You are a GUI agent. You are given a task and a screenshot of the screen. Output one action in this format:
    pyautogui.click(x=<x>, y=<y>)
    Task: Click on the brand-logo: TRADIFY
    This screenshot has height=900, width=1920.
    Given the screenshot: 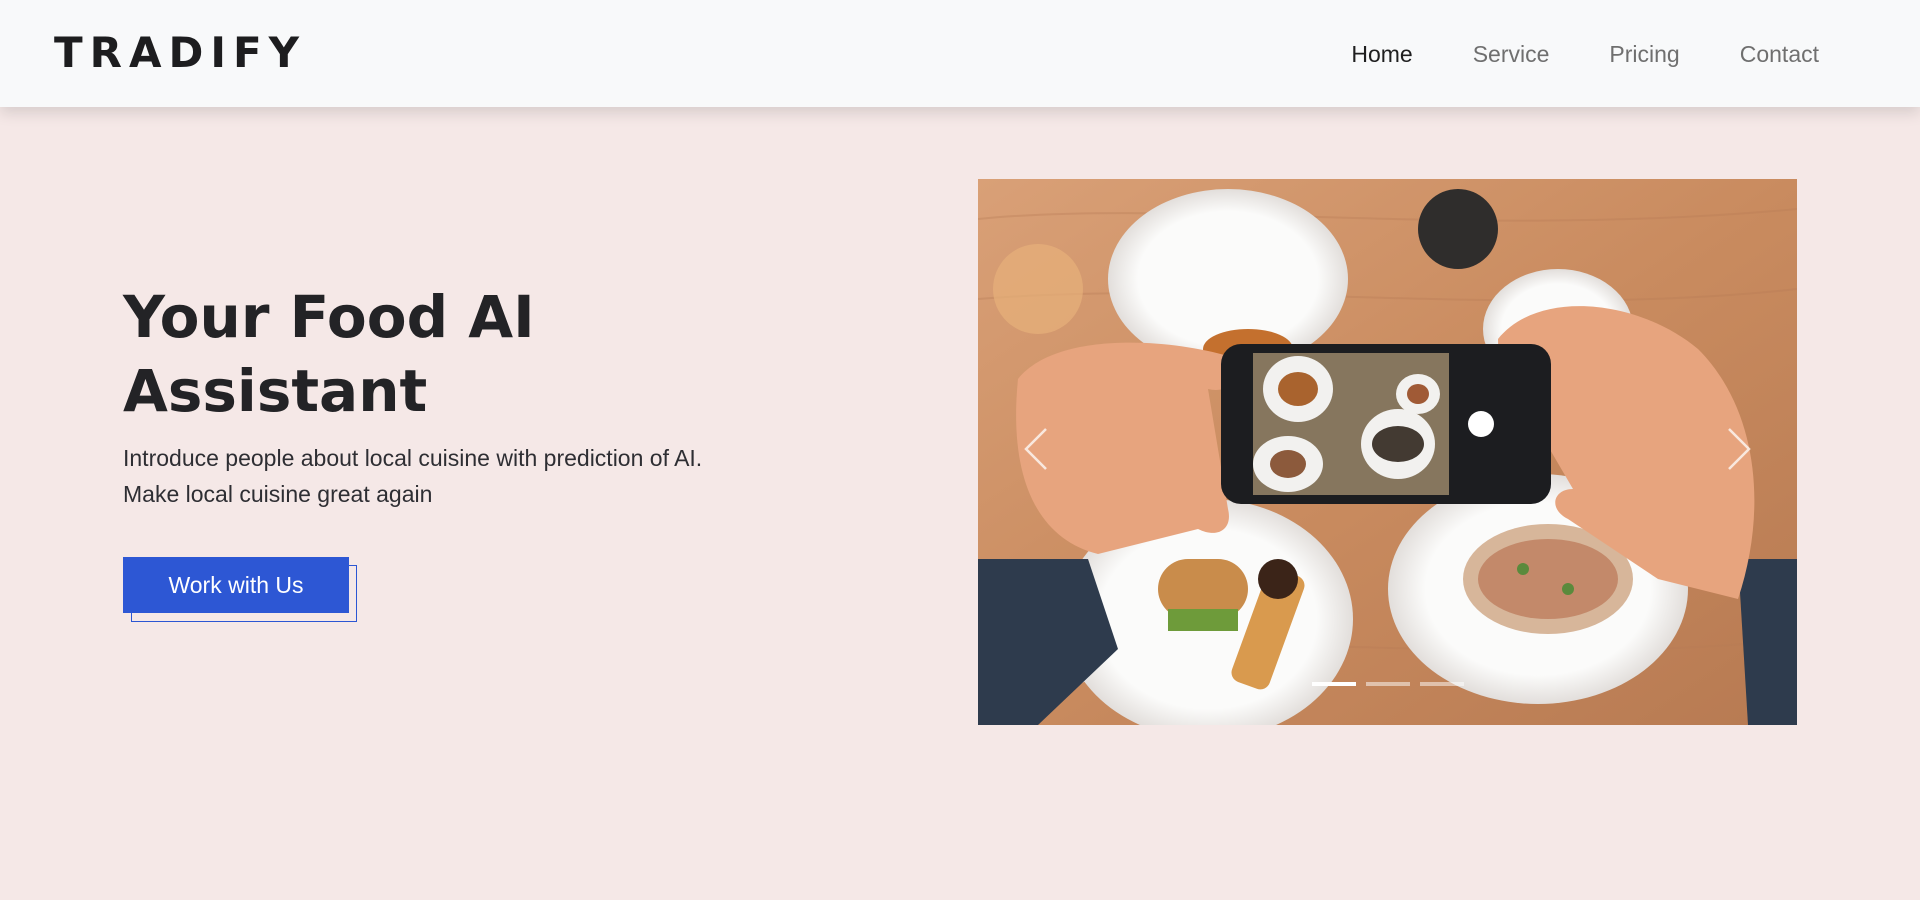 What is the action you would take?
    pyautogui.click(x=180, y=53)
    